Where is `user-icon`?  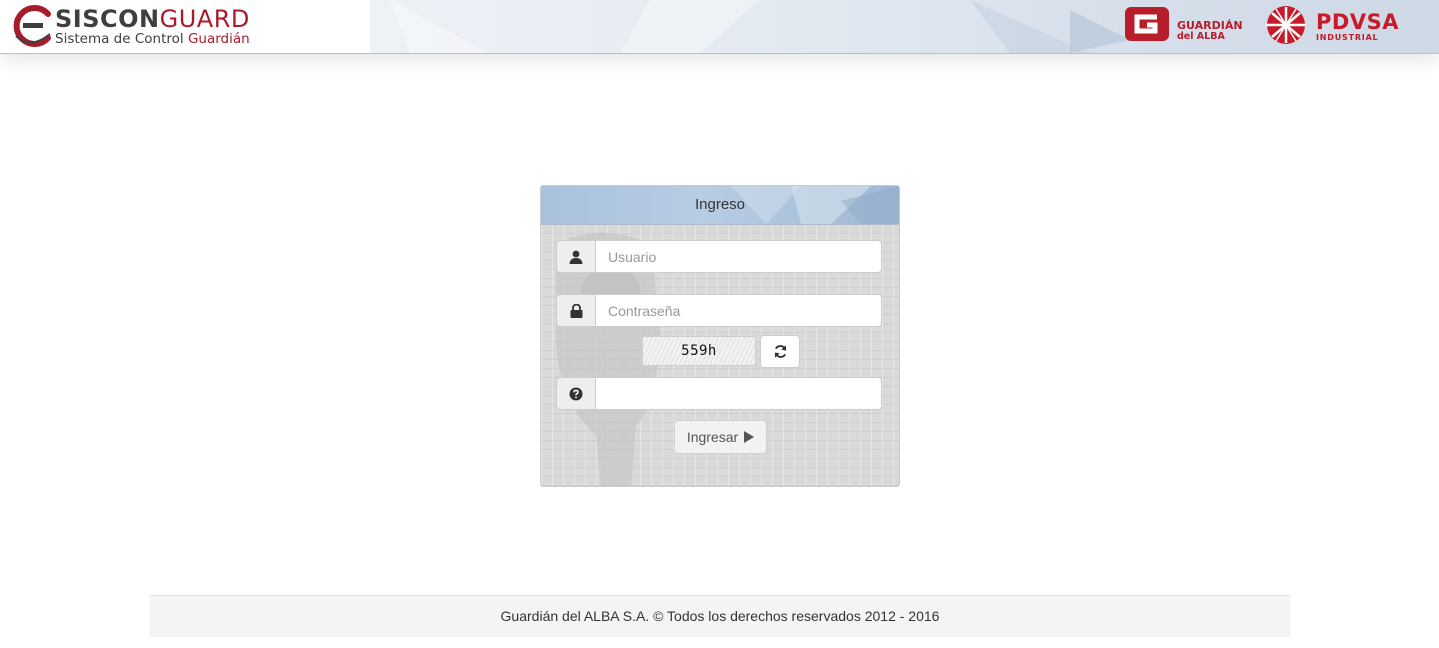
user-icon is located at coordinates (576, 257).